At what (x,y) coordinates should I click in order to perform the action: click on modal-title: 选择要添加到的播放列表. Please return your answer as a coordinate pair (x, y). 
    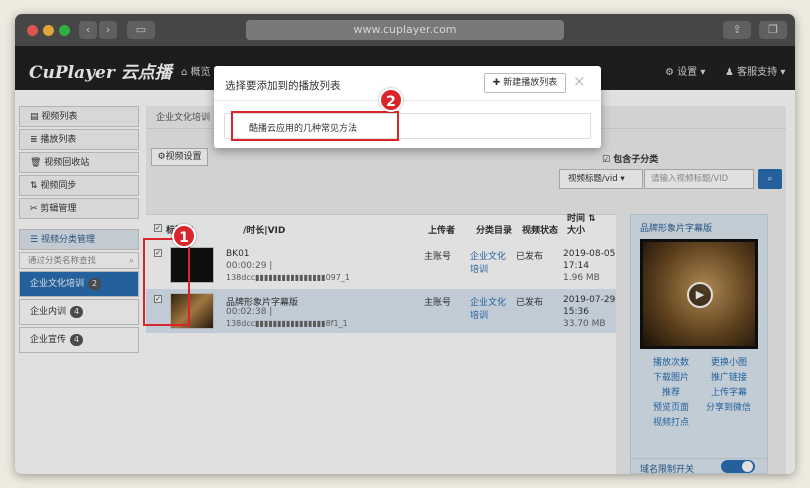
    Looking at the image, I should click on (283, 86).